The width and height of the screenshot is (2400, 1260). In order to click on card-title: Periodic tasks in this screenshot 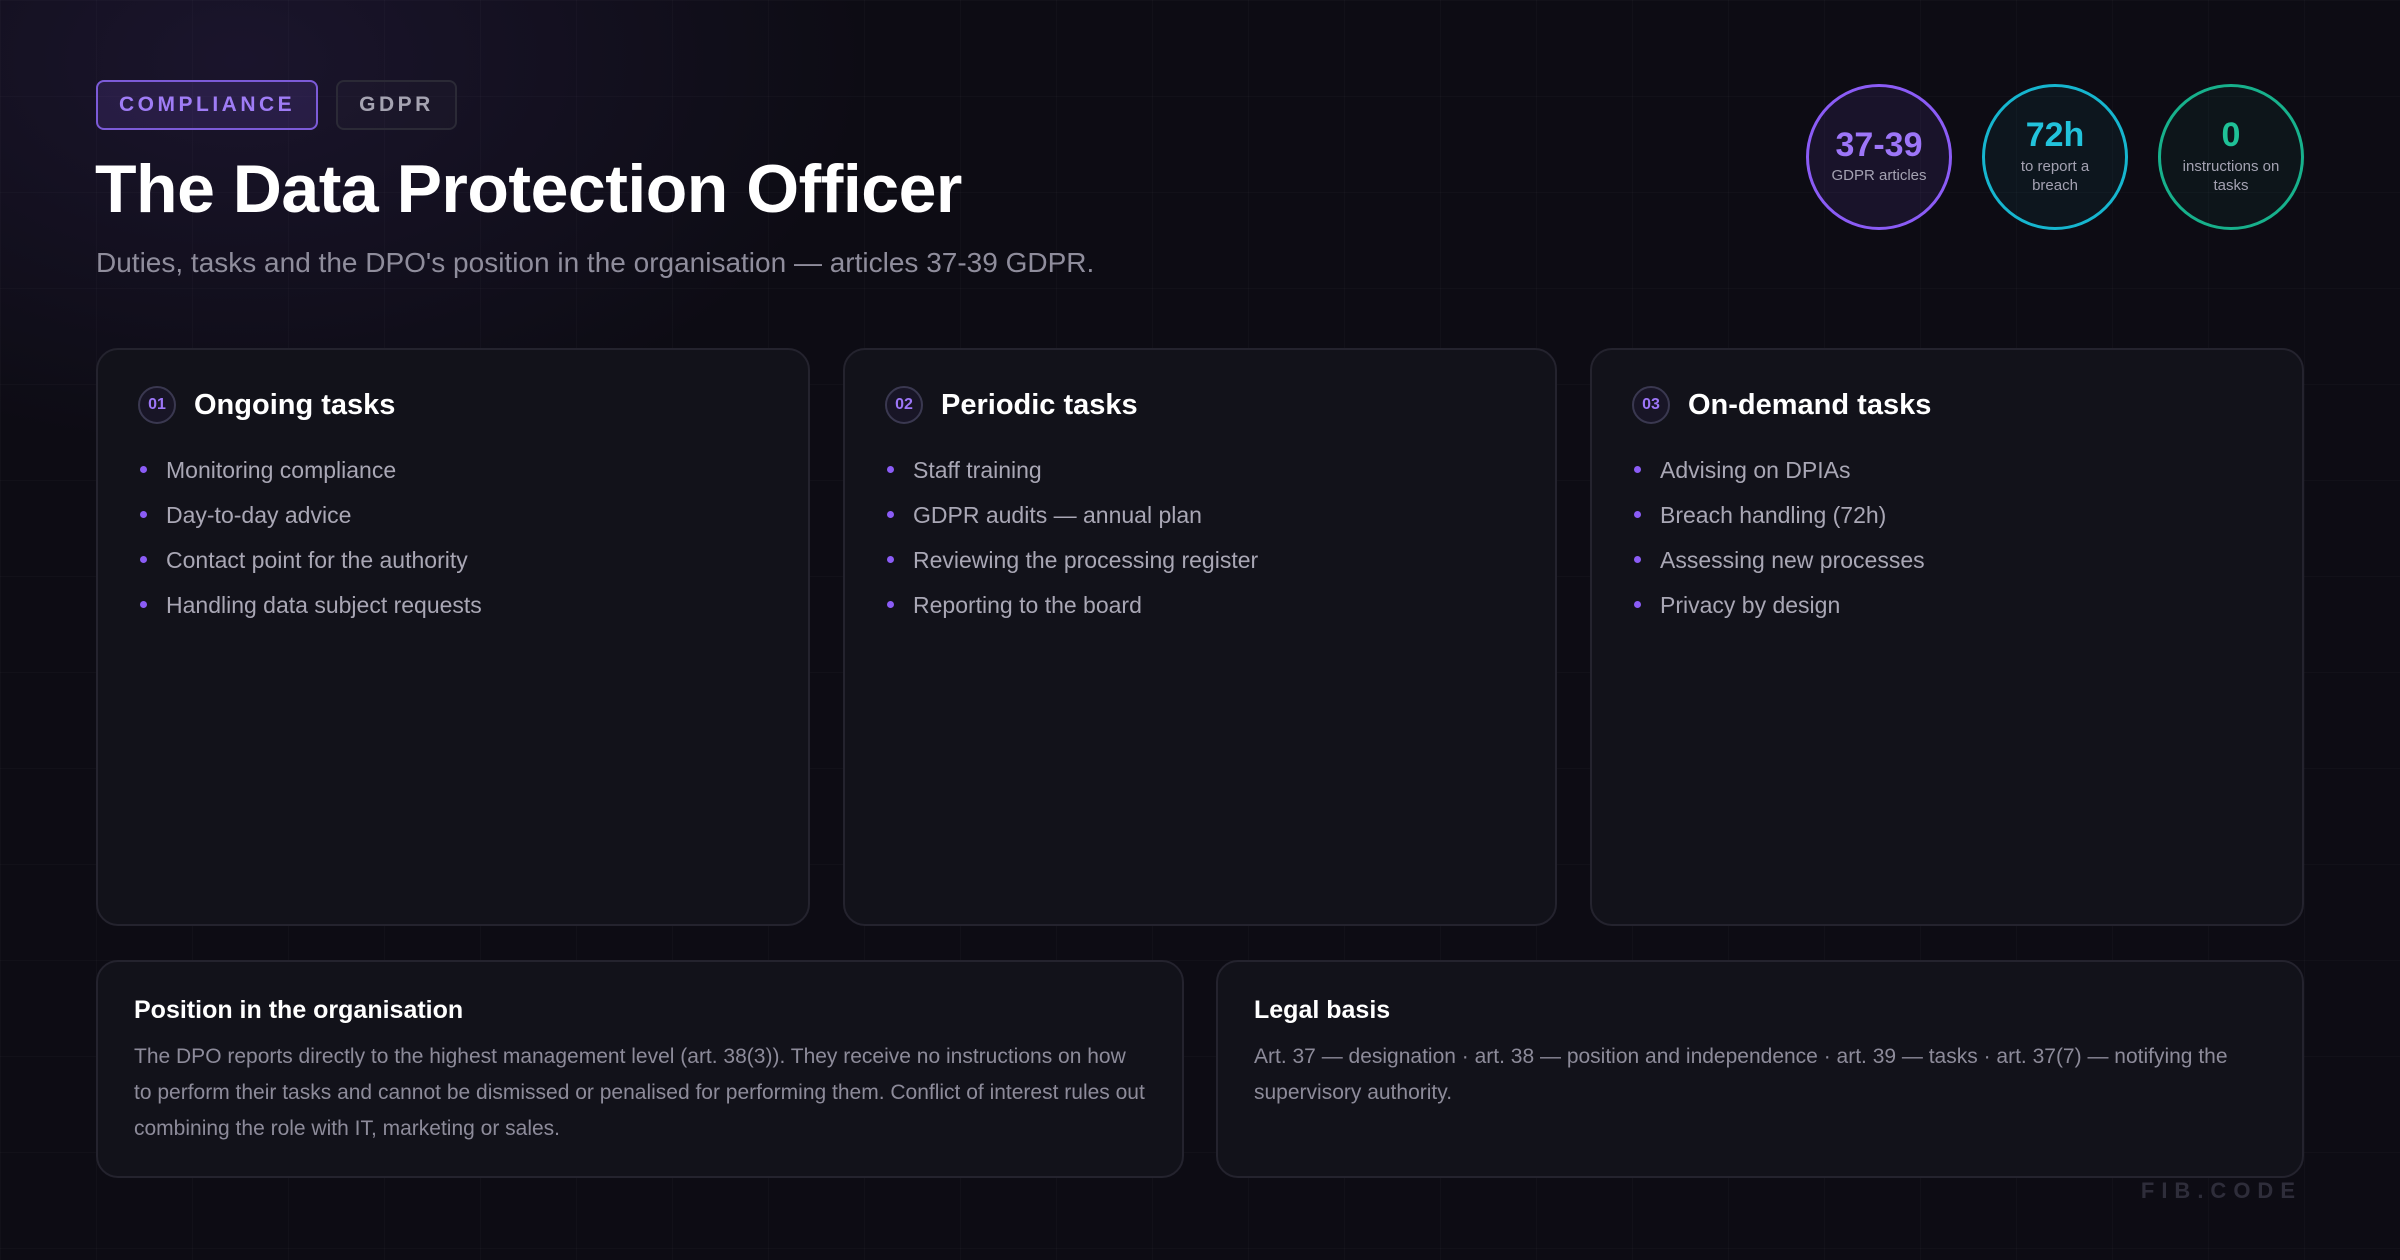, I will do `click(1039, 404)`.